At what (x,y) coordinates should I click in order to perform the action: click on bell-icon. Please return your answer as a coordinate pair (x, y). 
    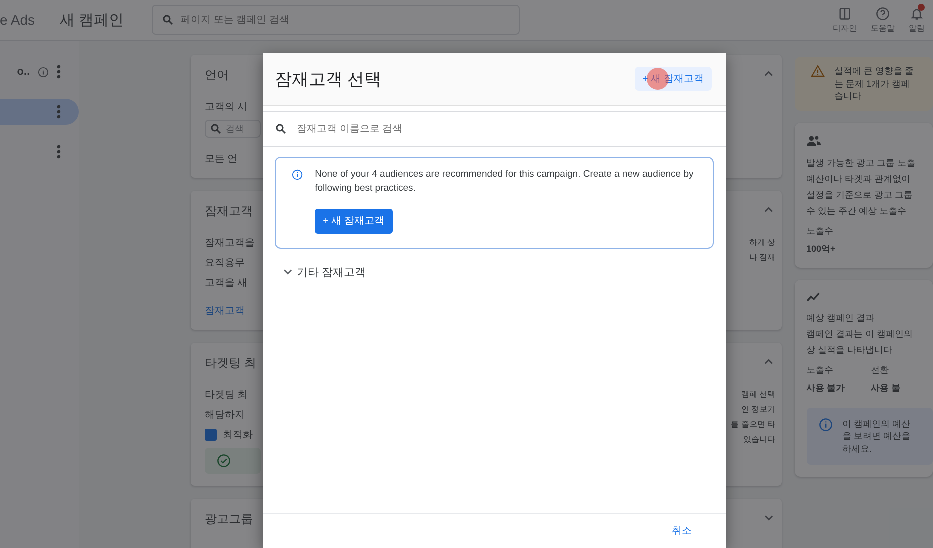
    Looking at the image, I should click on (917, 13).